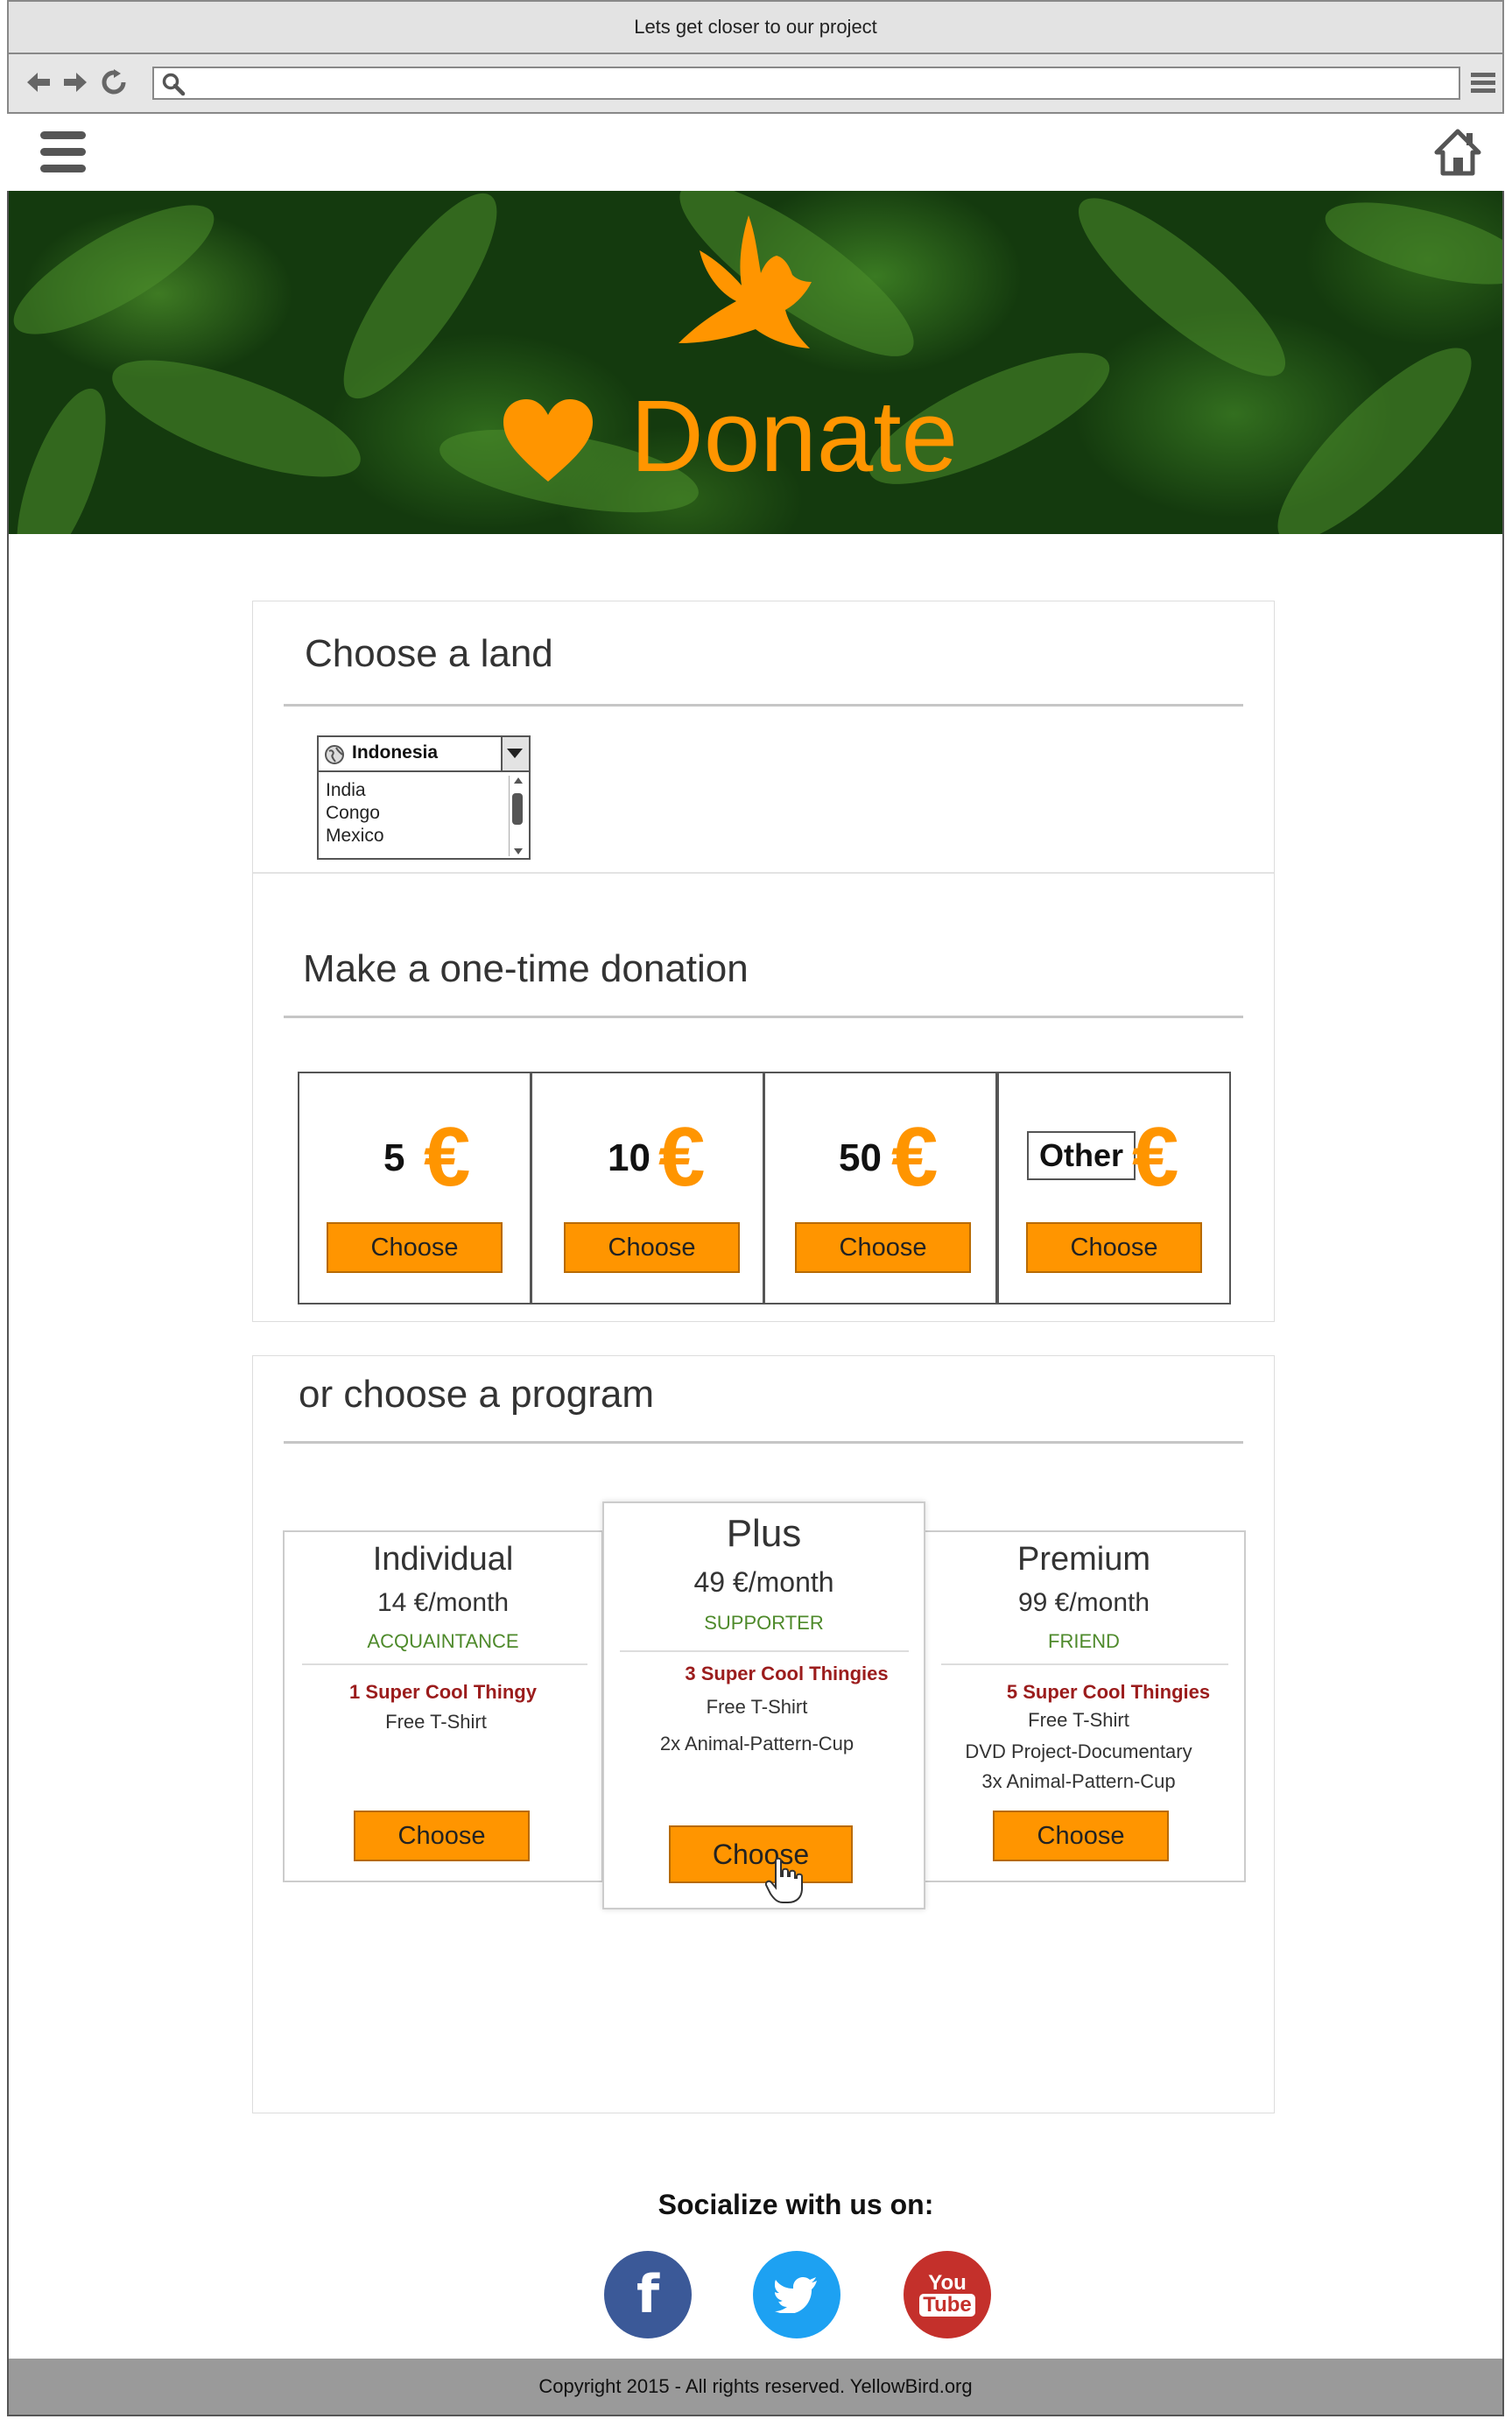 The image size is (1512, 2419). Describe the element at coordinates (355, 836) in the screenshot. I see `land-option: Mexico` at that location.